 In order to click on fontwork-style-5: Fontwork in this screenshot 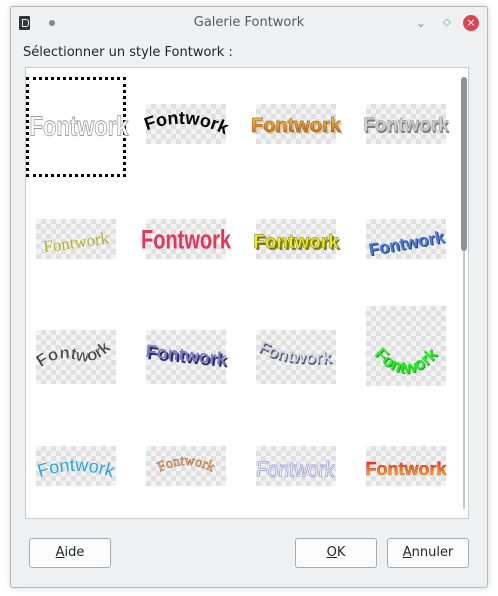, I will do `click(76, 240)`.